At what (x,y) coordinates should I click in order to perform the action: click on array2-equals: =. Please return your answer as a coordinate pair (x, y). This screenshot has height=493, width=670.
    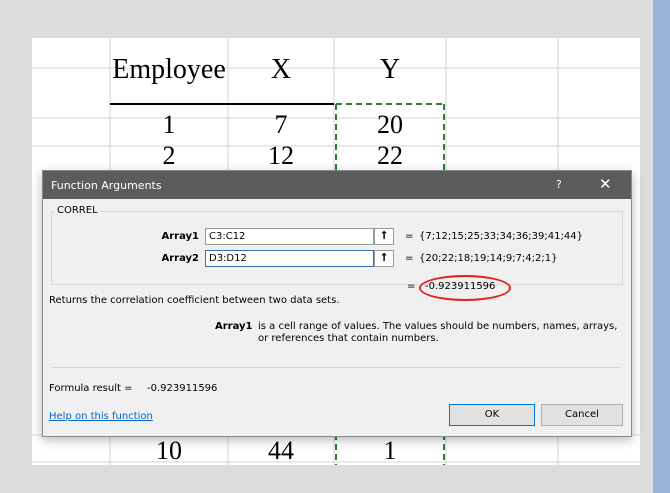
    Looking at the image, I should click on (409, 258).